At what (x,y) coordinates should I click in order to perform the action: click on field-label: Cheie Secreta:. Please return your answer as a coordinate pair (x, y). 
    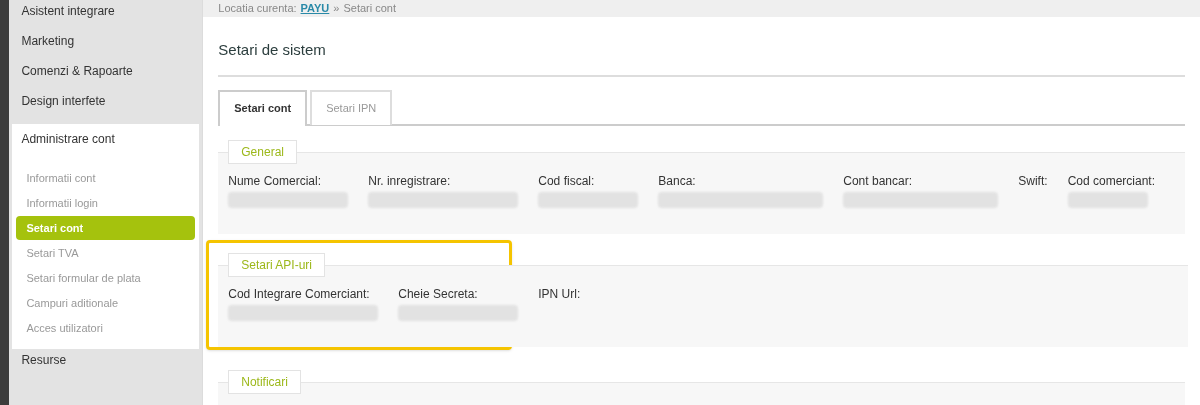
    Looking at the image, I should click on (438, 293).